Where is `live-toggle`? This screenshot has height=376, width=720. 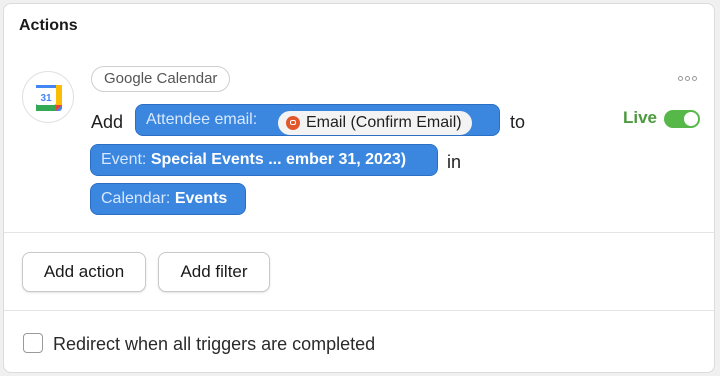 live-toggle is located at coordinates (682, 119).